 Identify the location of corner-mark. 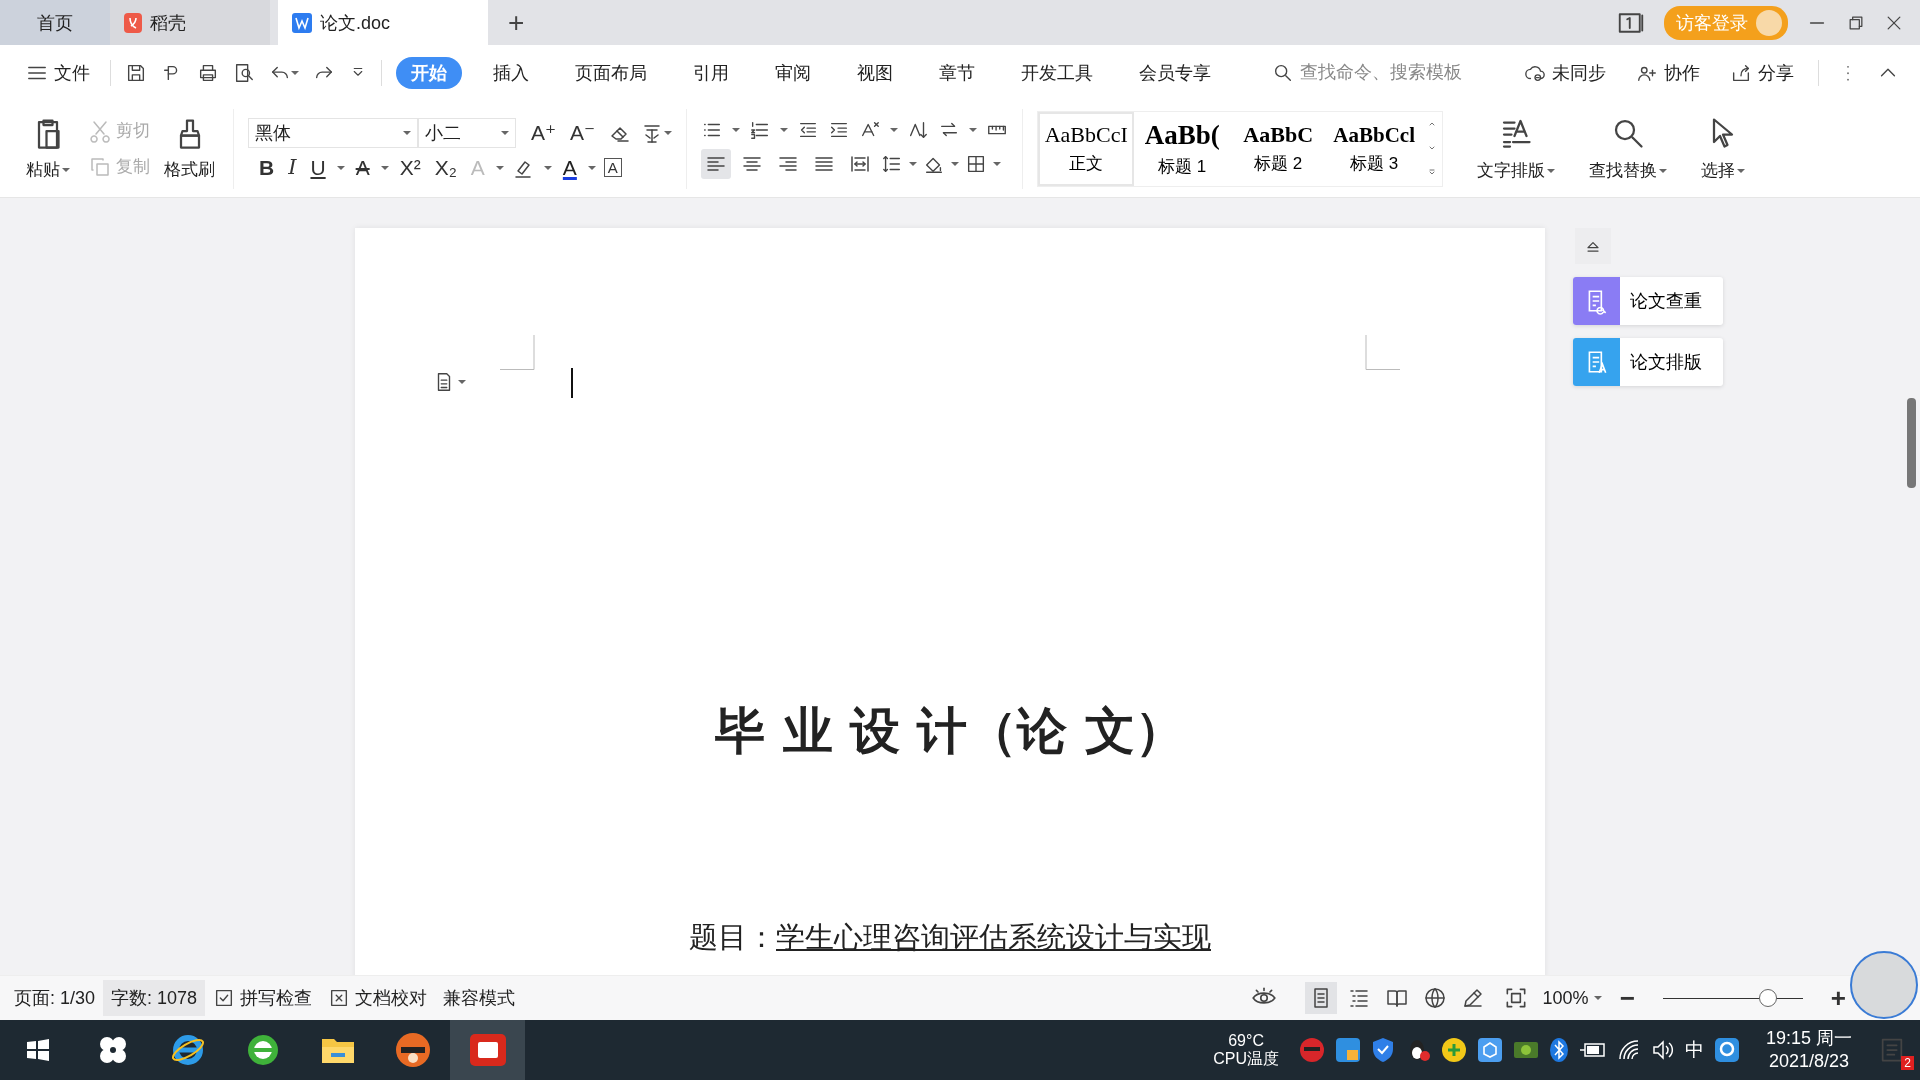
(517, 352).